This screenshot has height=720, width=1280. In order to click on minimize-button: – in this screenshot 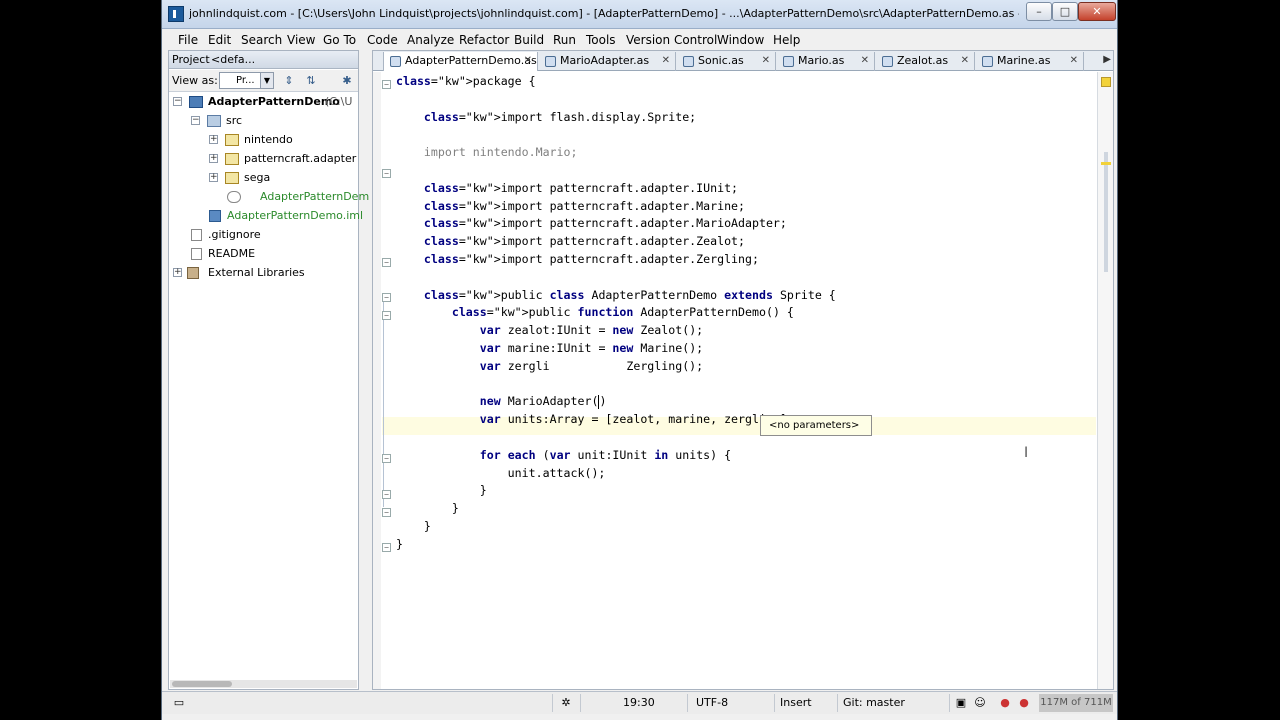, I will do `click(1039, 11)`.